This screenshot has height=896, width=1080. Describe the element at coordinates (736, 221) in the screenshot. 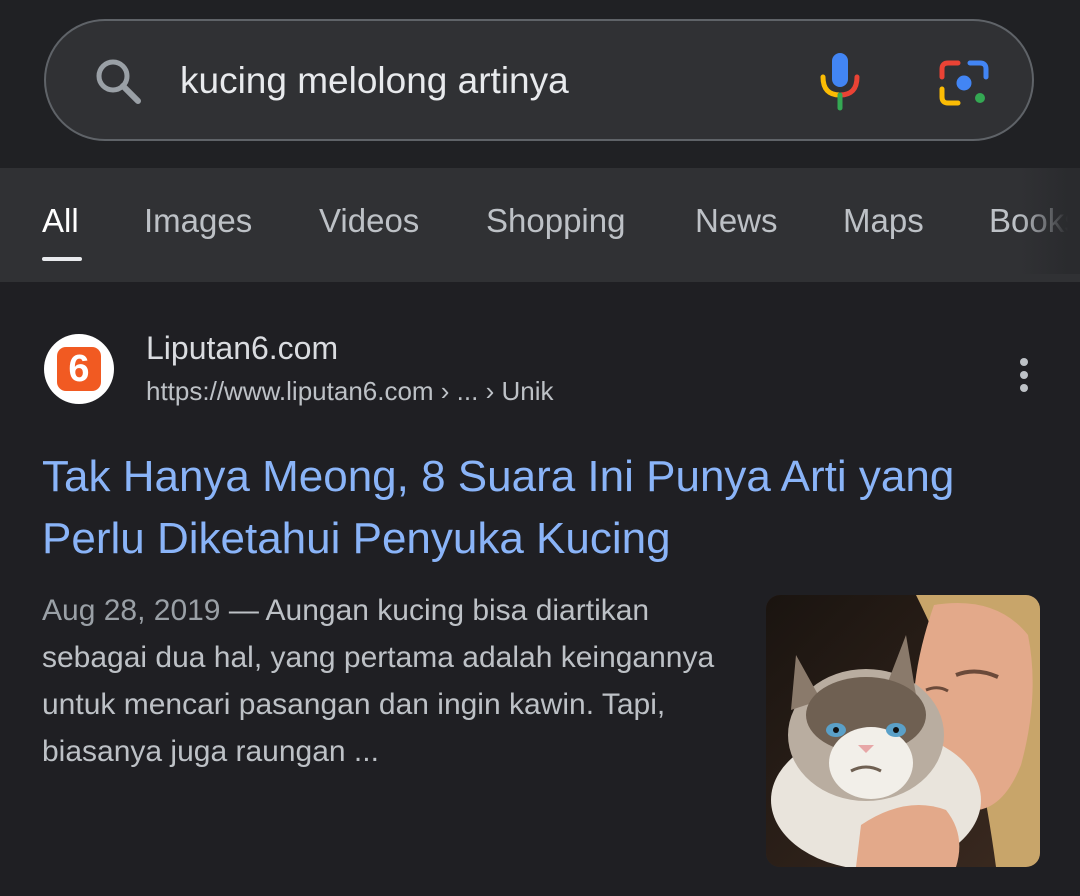

I see `tab-news: News` at that location.